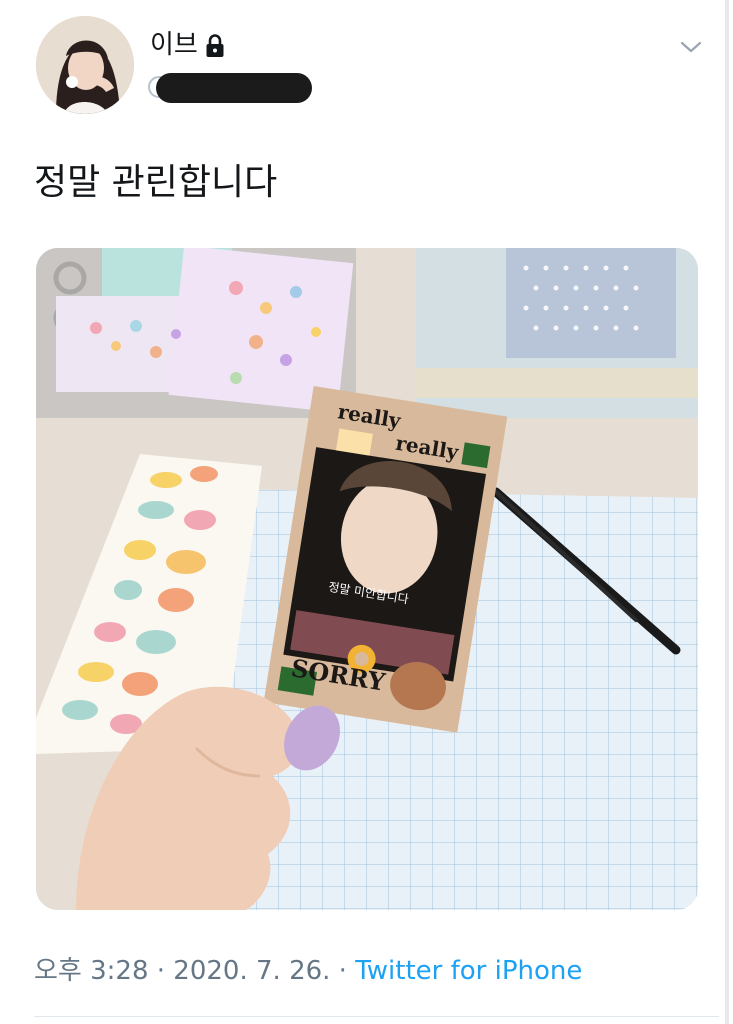  Describe the element at coordinates (468, 971) in the screenshot. I see `tweet-source-link: Twitter for iPhone` at that location.